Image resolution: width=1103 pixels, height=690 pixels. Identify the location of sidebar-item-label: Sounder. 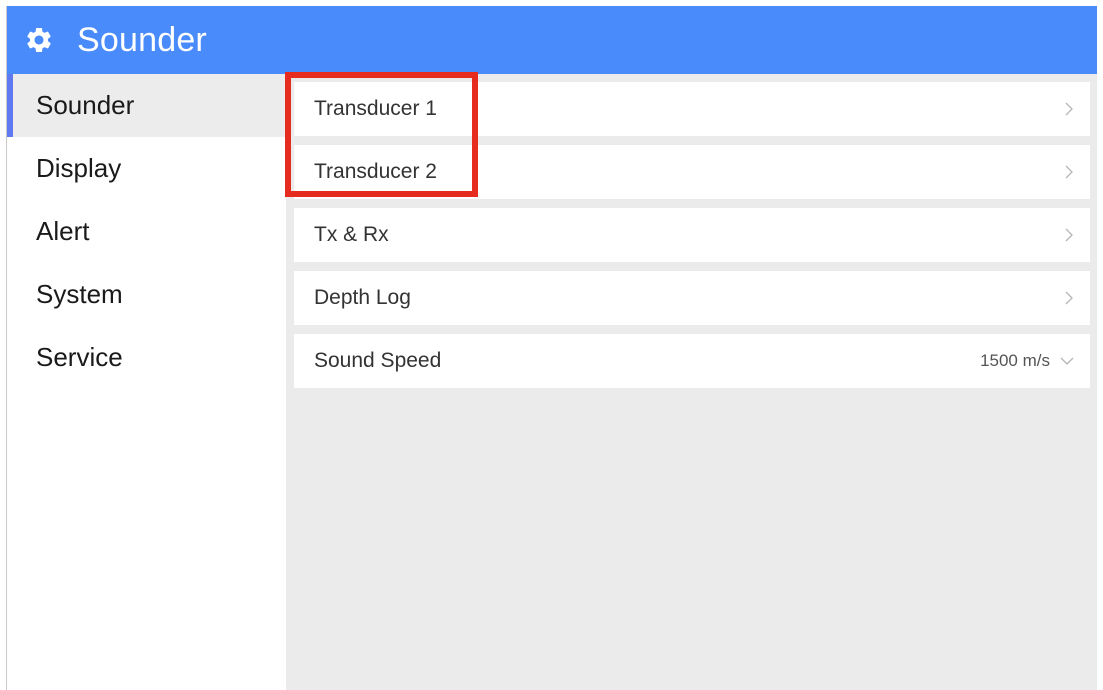
(85, 105).